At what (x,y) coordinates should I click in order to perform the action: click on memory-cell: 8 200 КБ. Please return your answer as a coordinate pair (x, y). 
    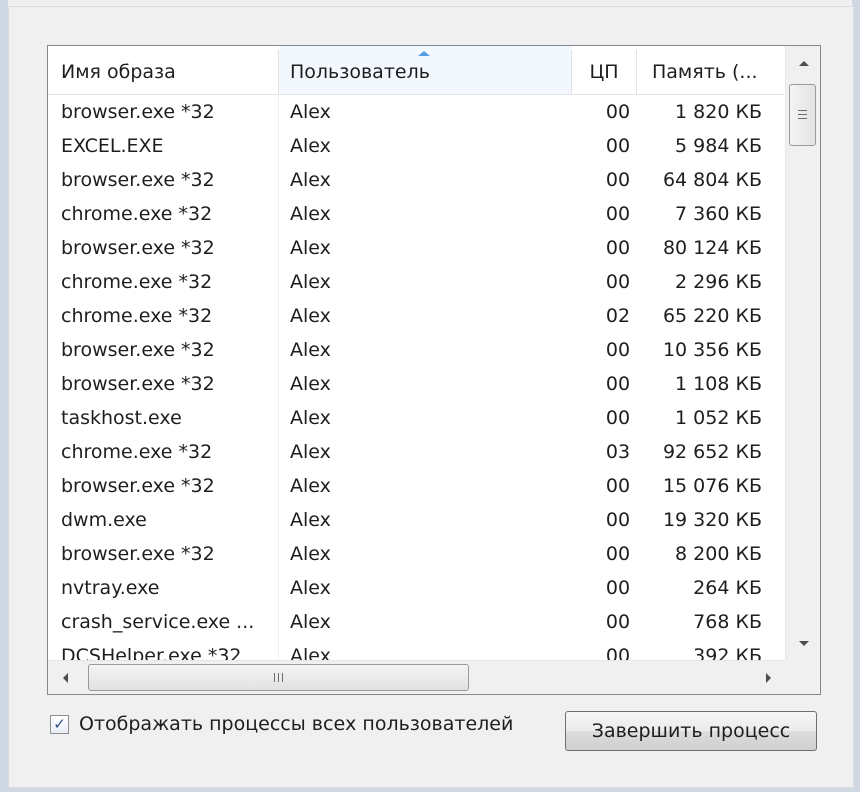
    Looking at the image, I should click on (718, 554).